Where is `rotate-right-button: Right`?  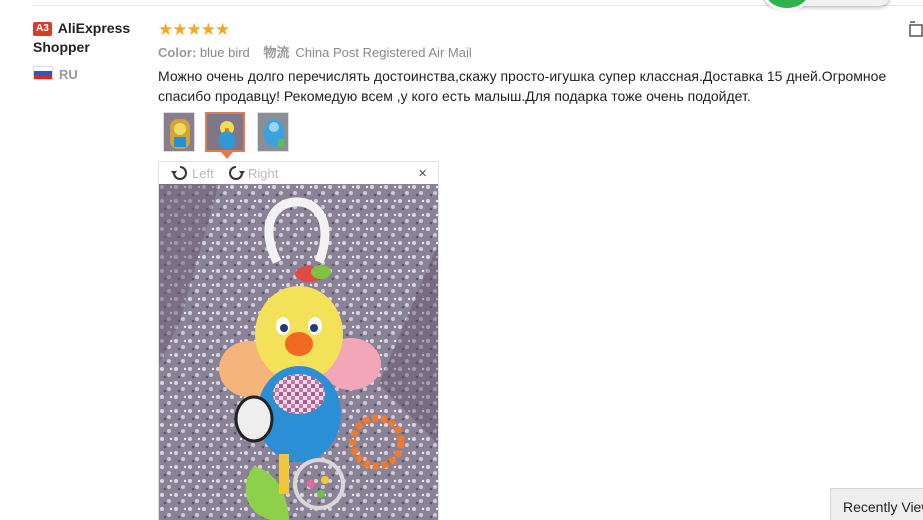
rotate-right-button: Right is located at coordinates (252, 173).